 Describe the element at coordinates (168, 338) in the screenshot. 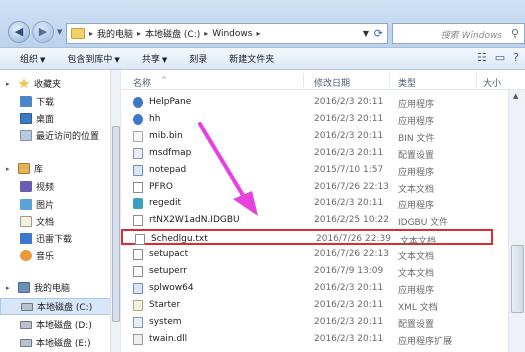

I see `file-name: twain.dll` at that location.